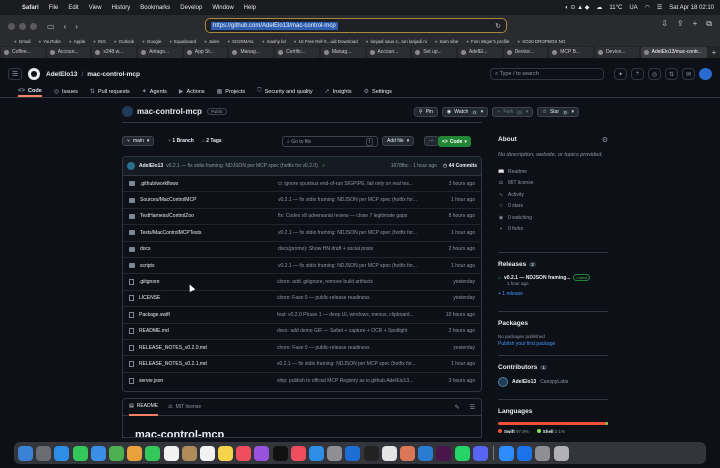 This screenshot has width=720, height=468. Describe the element at coordinates (152, 41) in the screenshot. I see `favorite-item: Google` at that location.